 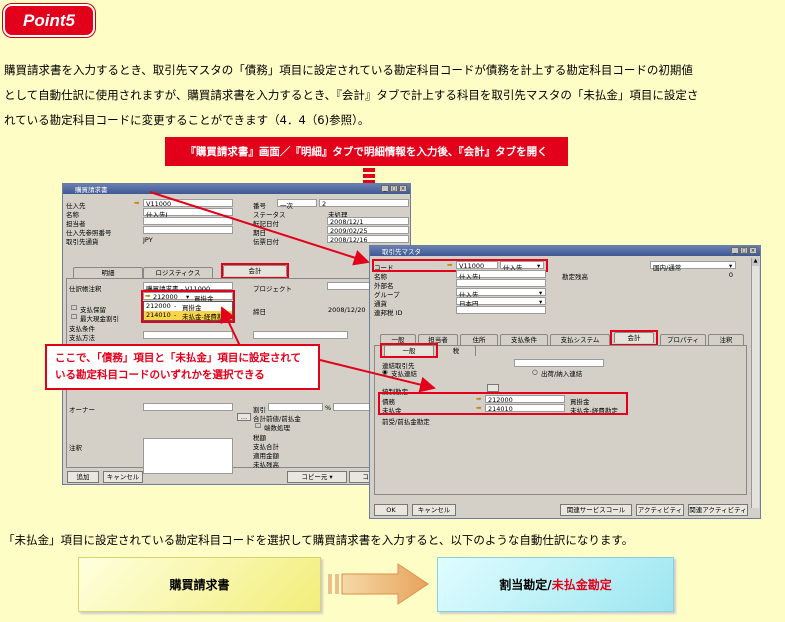 What do you see at coordinates (581, 585) in the screenshot?
I see `flow-right-highlight: 未払金勘定` at bounding box center [581, 585].